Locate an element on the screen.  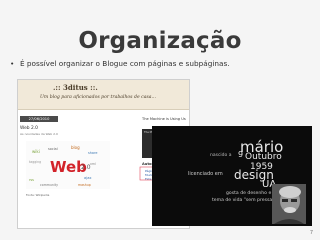
zoom-line-lema: tema de vida "sem pressa" is located at coordinates (243, 200).